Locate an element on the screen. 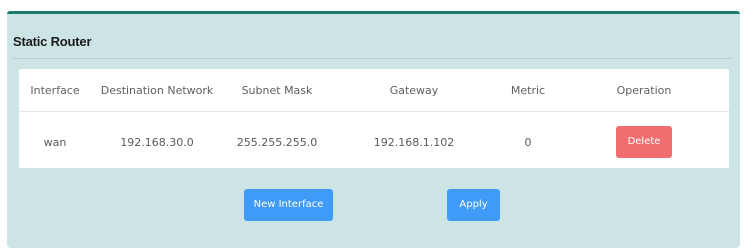  header-gateway: Gateway is located at coordinates (414, 90).